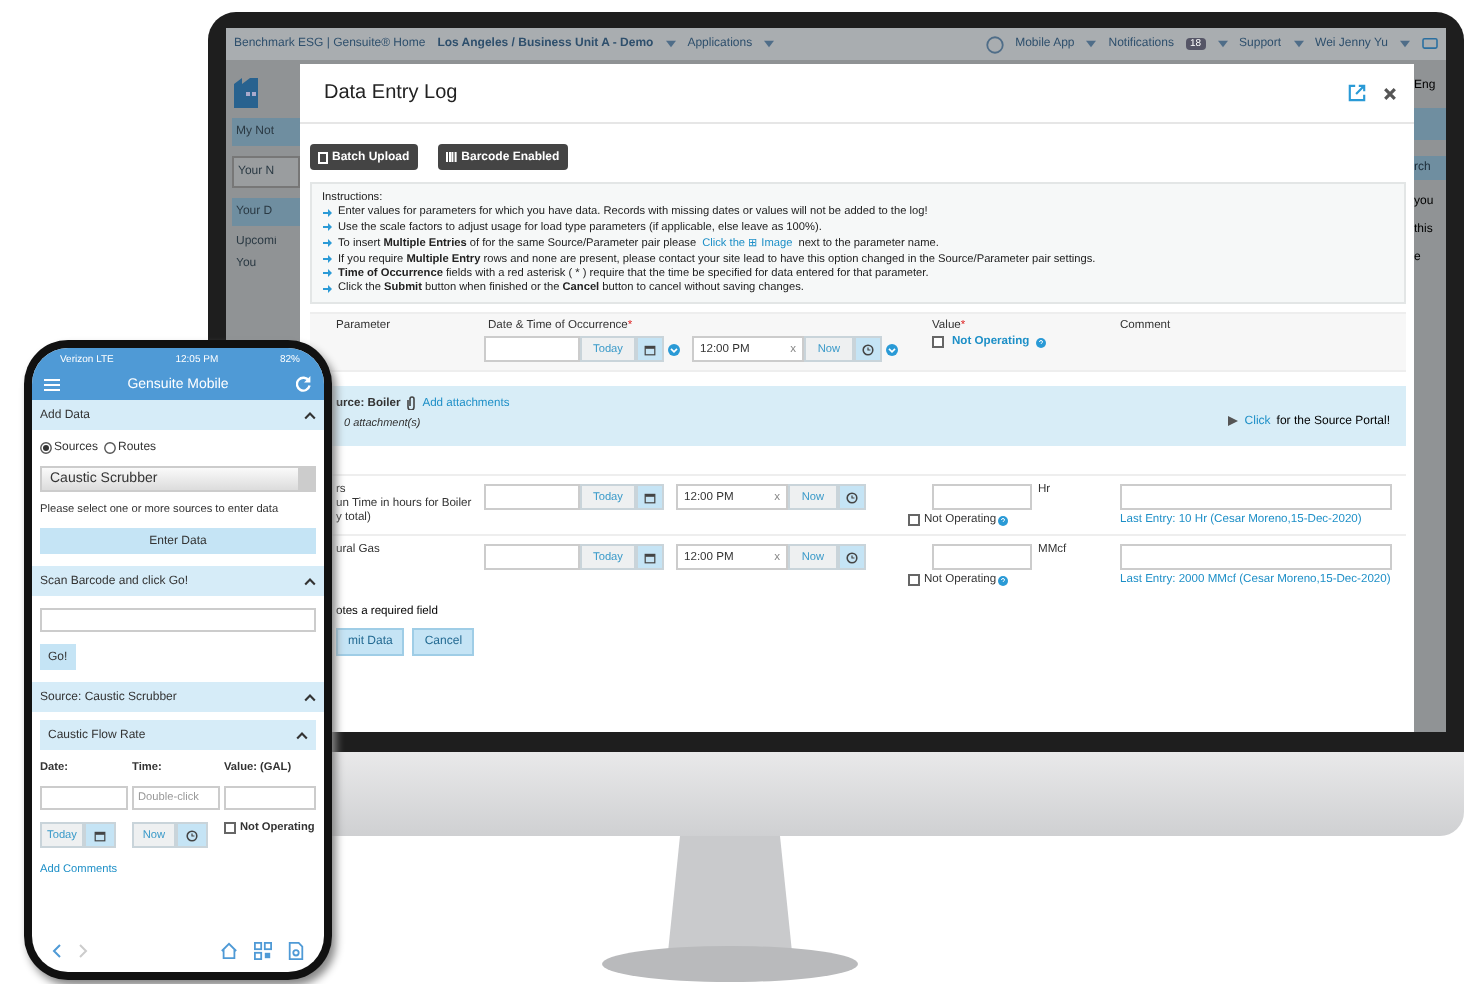 The width and height of the screenshot is (1472, 984). Describe the element at coordinates (304, 384) in the screenshot. I see `refresh-icon` at that location.